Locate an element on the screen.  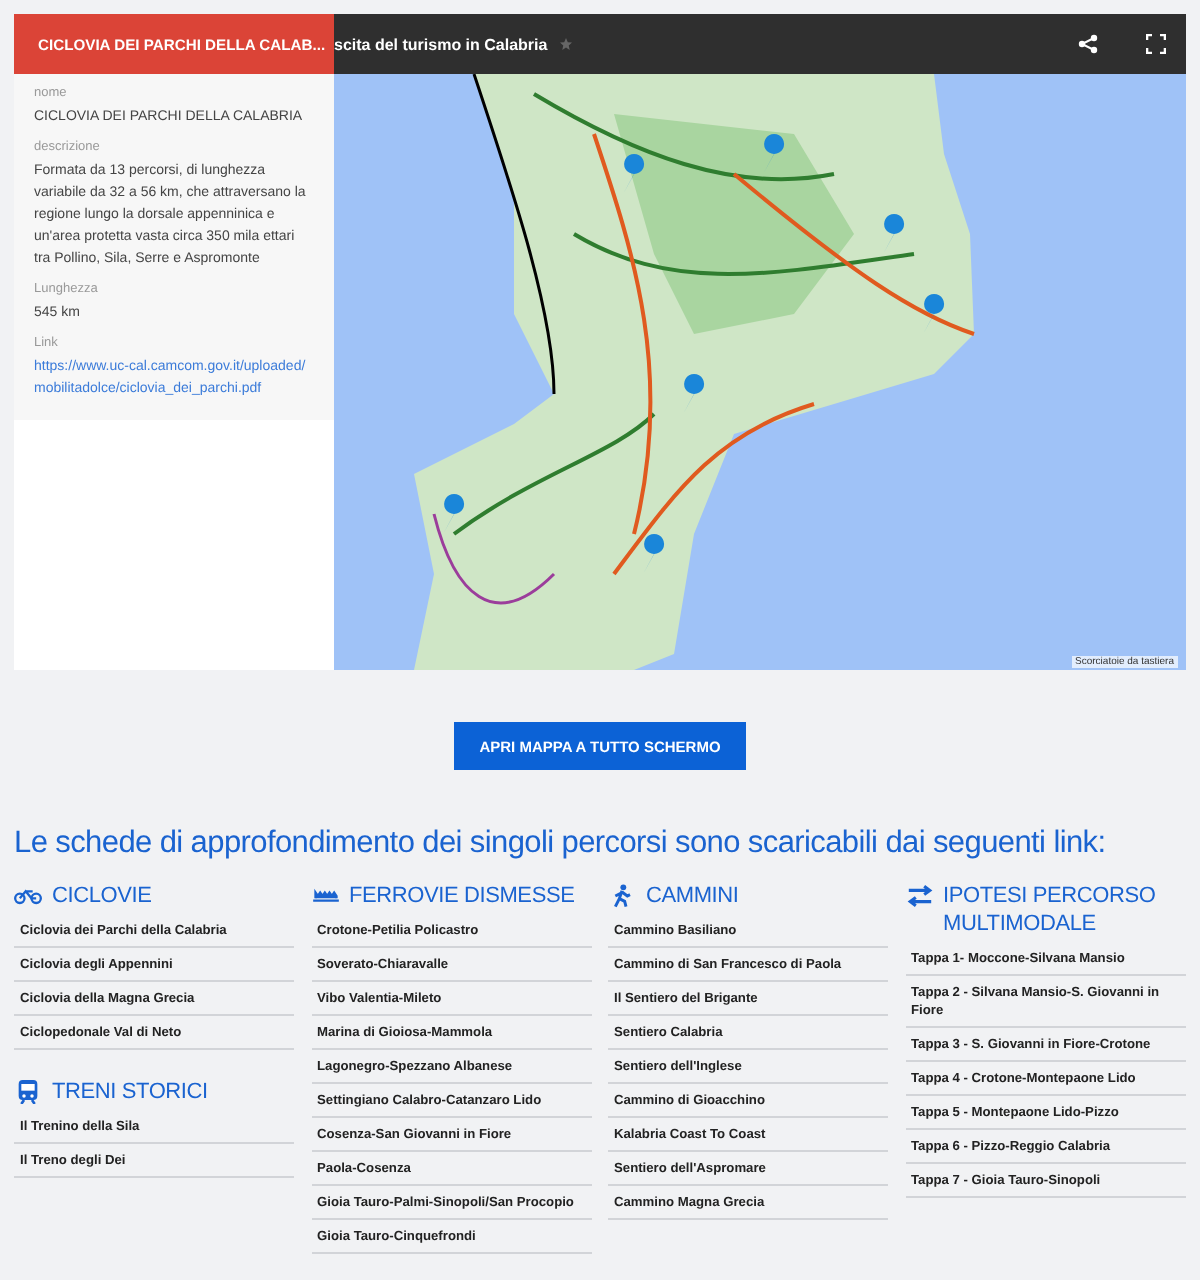
fullscreen-icon is located at coordinates (1156, 44).